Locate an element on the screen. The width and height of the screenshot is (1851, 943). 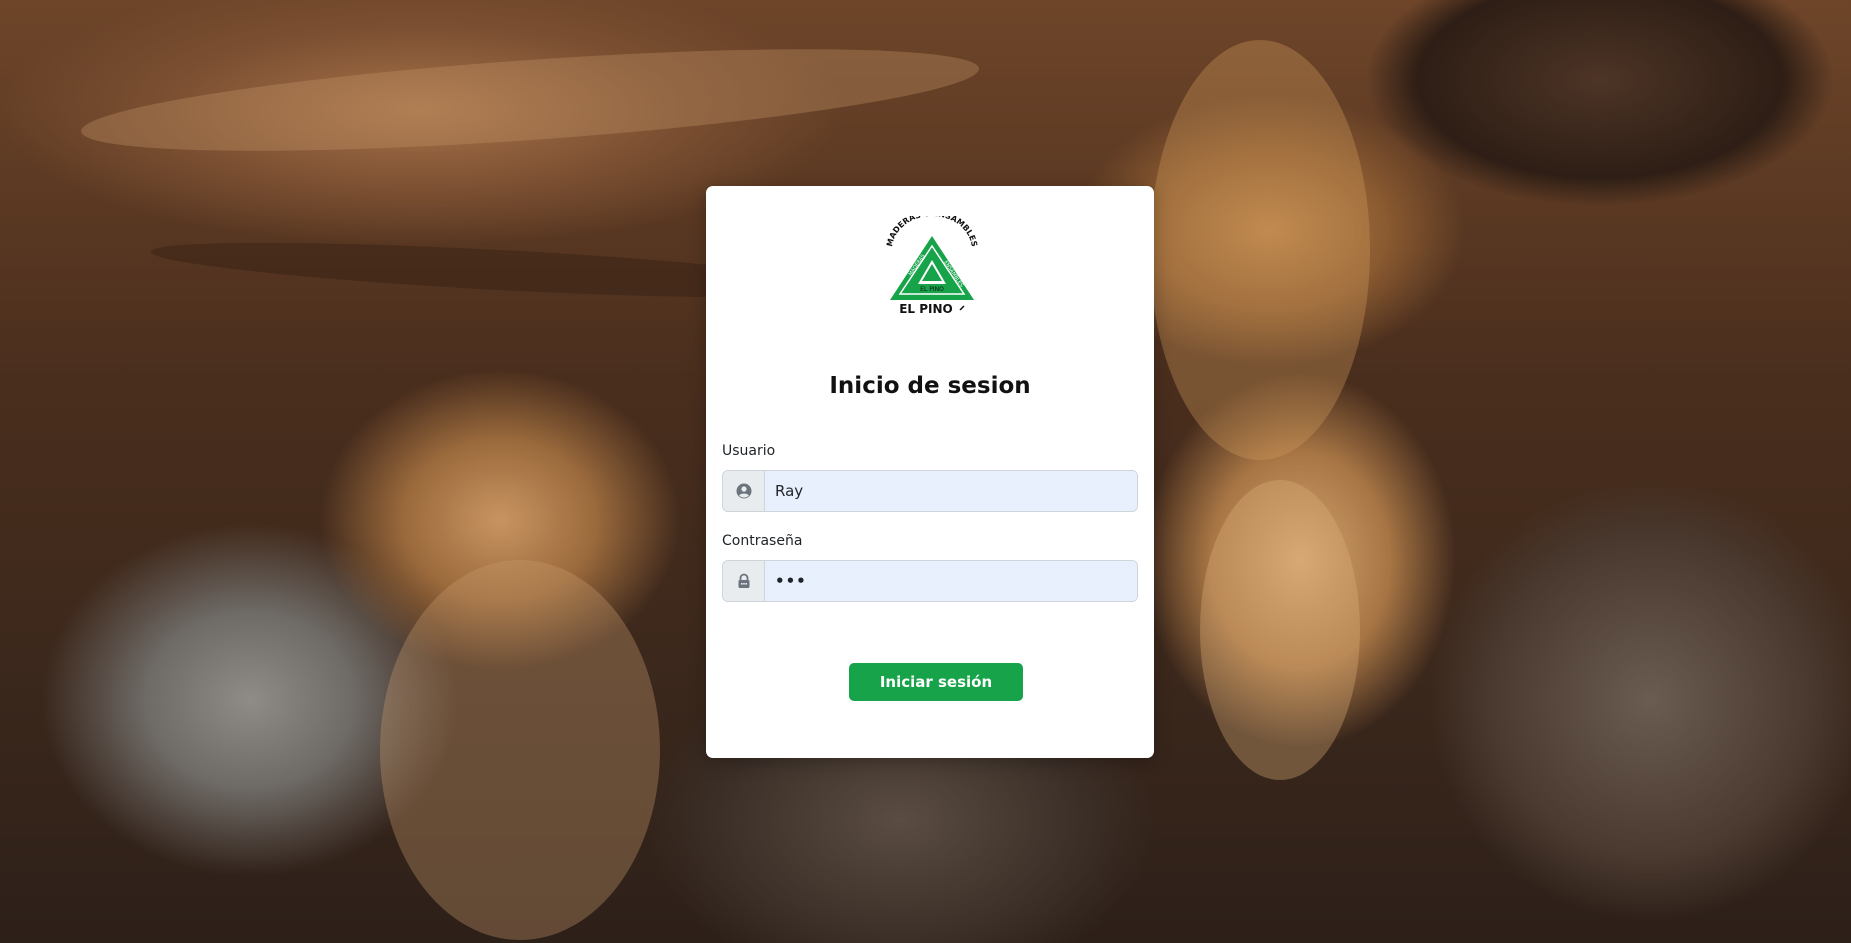
password-label: Contraseña is located at coordinates (762, 541).